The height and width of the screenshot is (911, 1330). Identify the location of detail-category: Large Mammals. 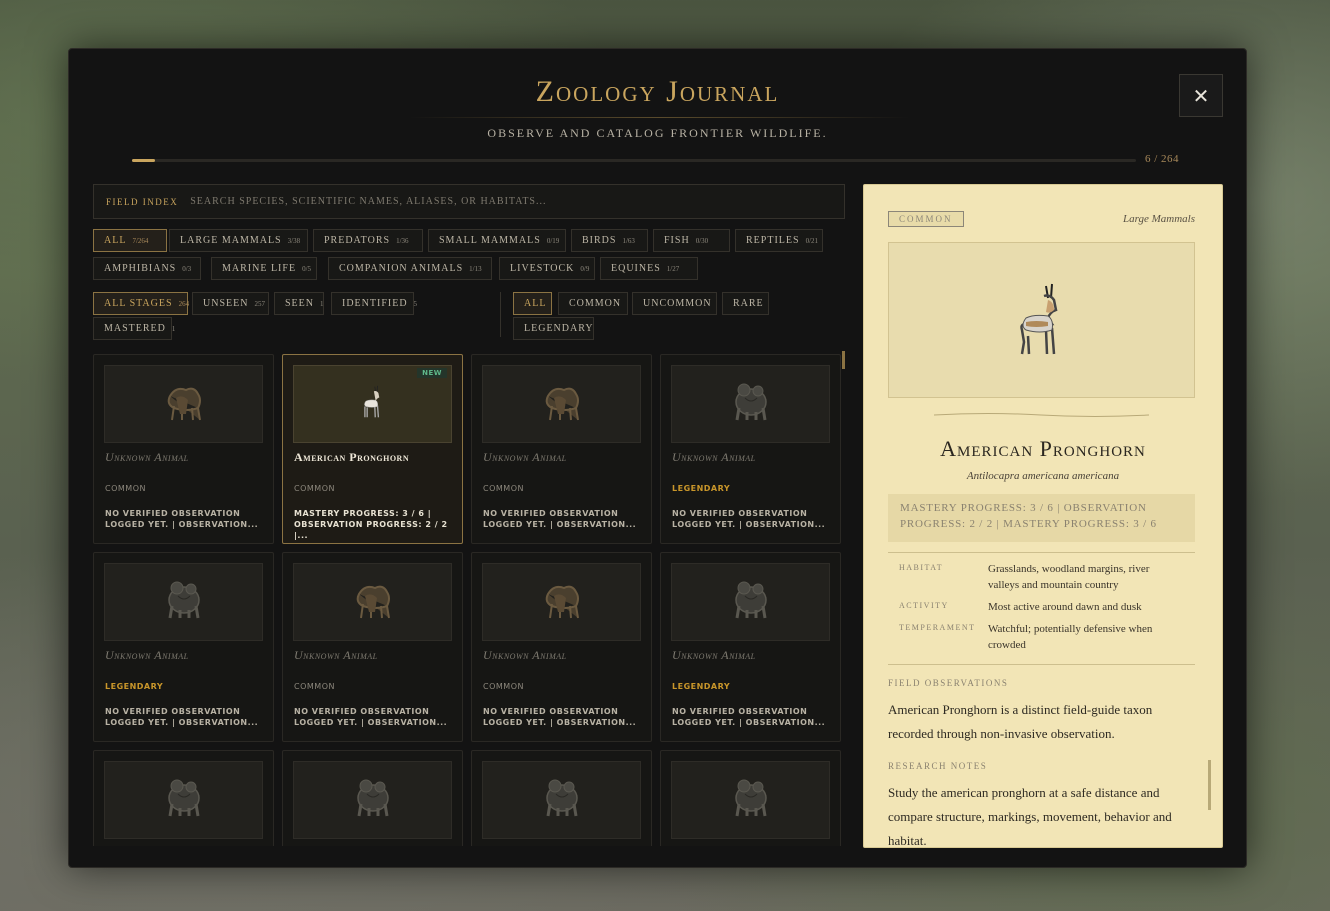
(1158, 219).